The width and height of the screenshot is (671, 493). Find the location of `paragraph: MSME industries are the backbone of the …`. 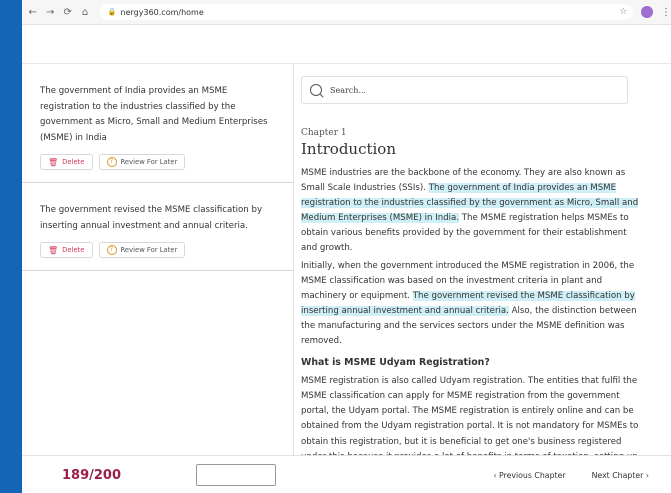

paragraph: MSME industries are the backbone of the … is located at coordinates (471, 211).